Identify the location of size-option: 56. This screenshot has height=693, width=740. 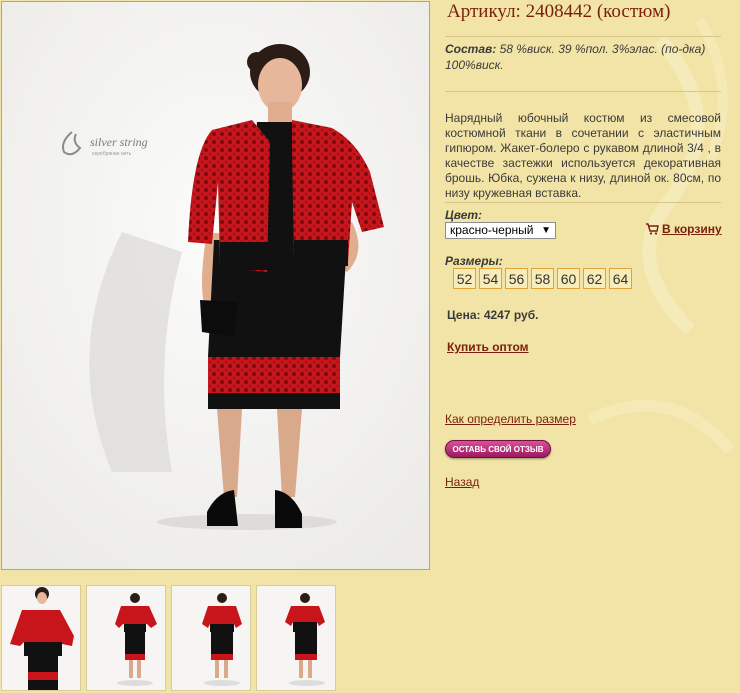
(516, 278).